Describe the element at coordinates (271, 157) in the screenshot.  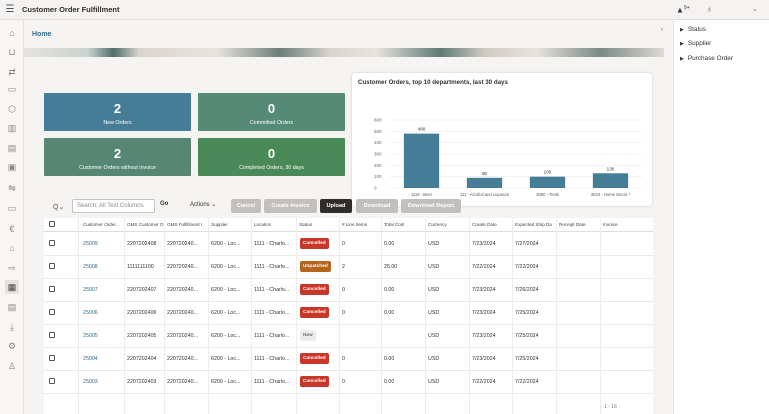
I see `tile-completed-orders: 0 Completed Orders, 30 days` at that location.